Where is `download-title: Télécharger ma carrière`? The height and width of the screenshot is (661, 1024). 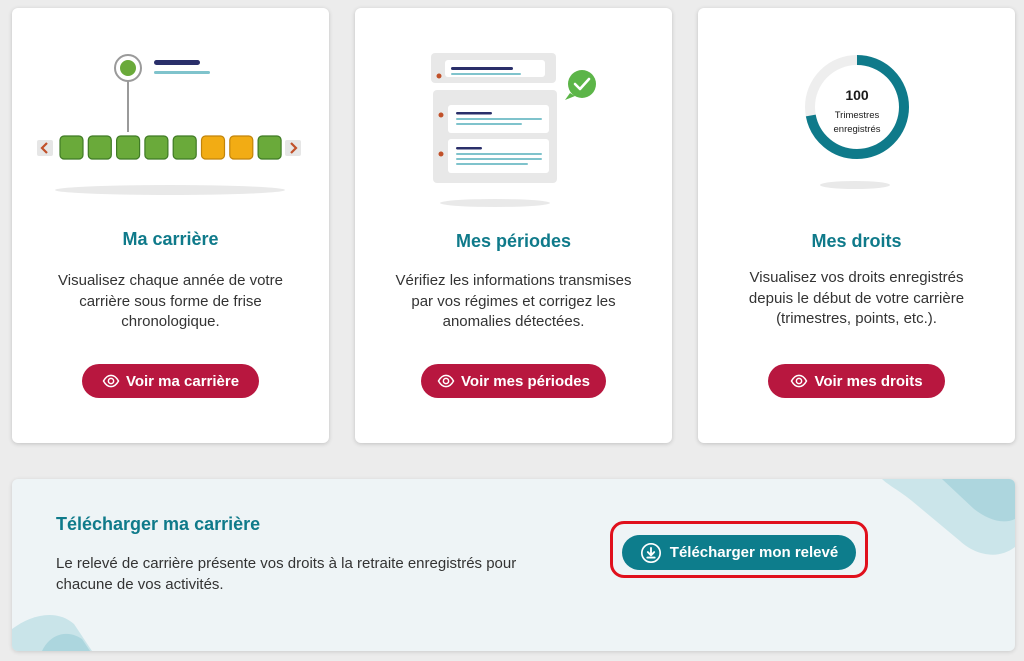 download-title: Télécharger ma carrière is located at coordinates (158, 524).